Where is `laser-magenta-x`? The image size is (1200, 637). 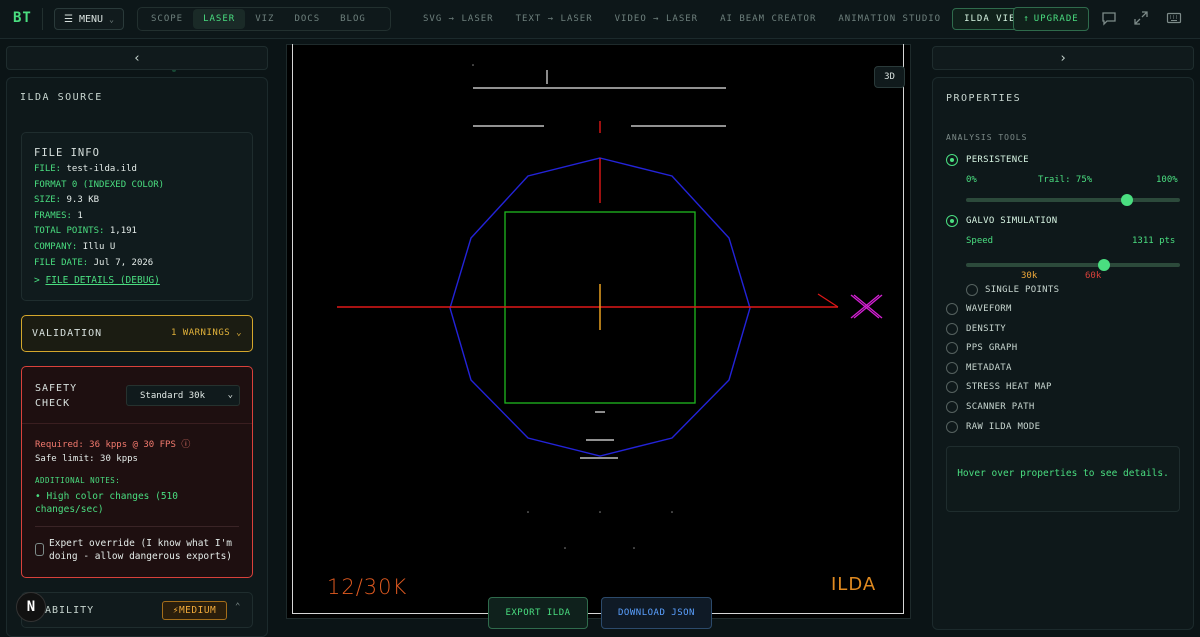 laser-magenta-x is located at coordinates (866, 306).